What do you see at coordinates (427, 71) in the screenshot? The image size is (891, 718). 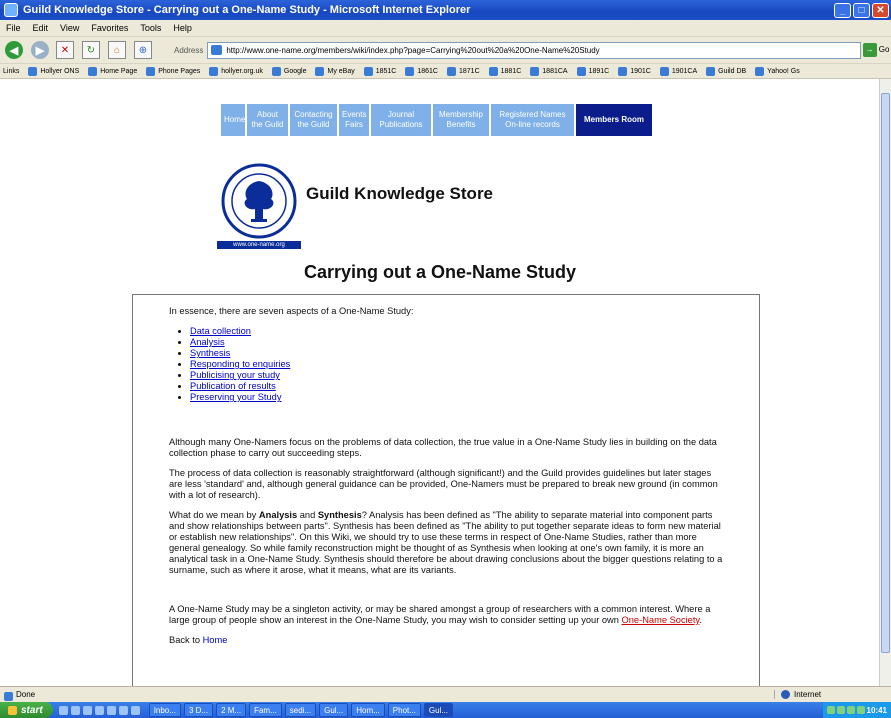 I see `link-label: 1861C` at bounding box center [427, 71].